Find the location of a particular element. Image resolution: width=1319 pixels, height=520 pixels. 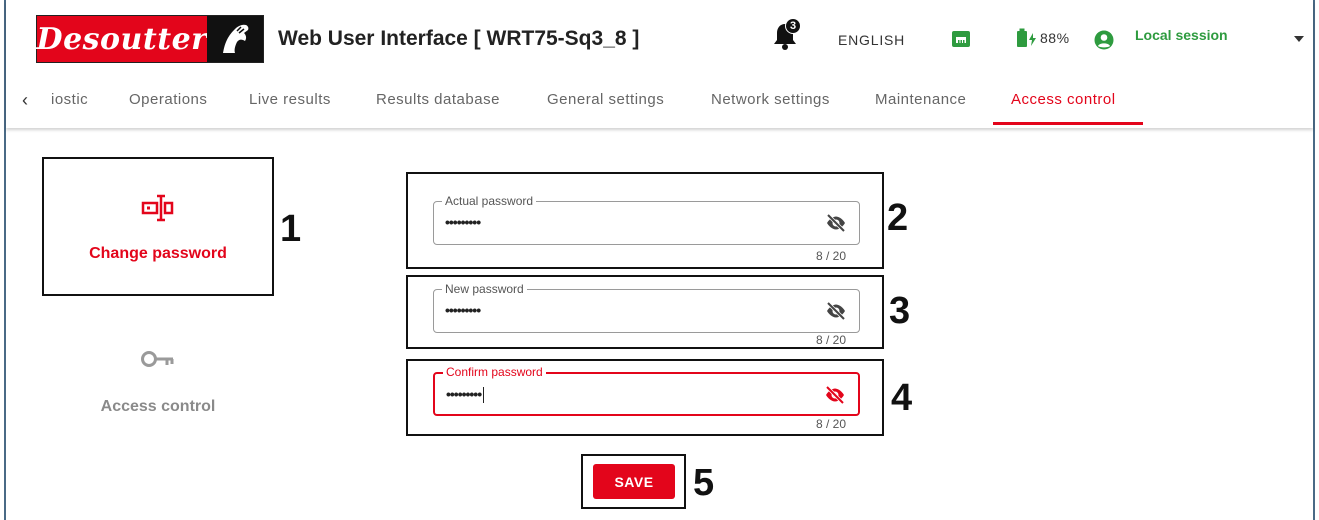

battery-charging-icon is located at coordinates (1026, 37).